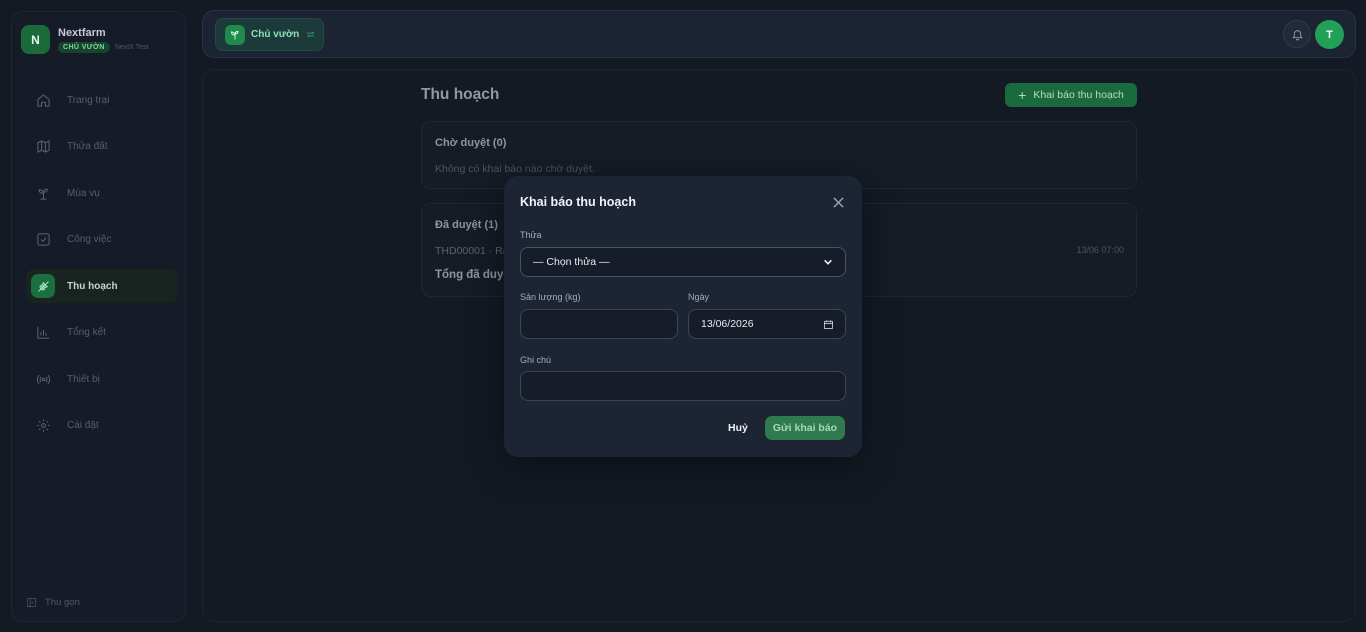 The height and width of the screenshot is (632, 1366). I want to click on notifications-button, so click(1297, 34).